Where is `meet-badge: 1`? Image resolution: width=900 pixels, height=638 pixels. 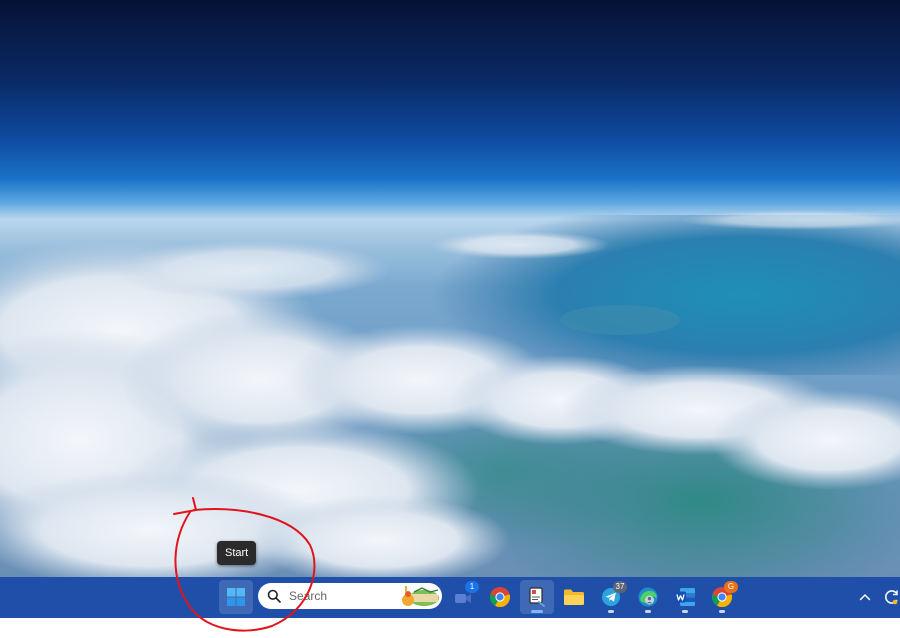
meet-badge: 1 is located at coordinates (472, 587).